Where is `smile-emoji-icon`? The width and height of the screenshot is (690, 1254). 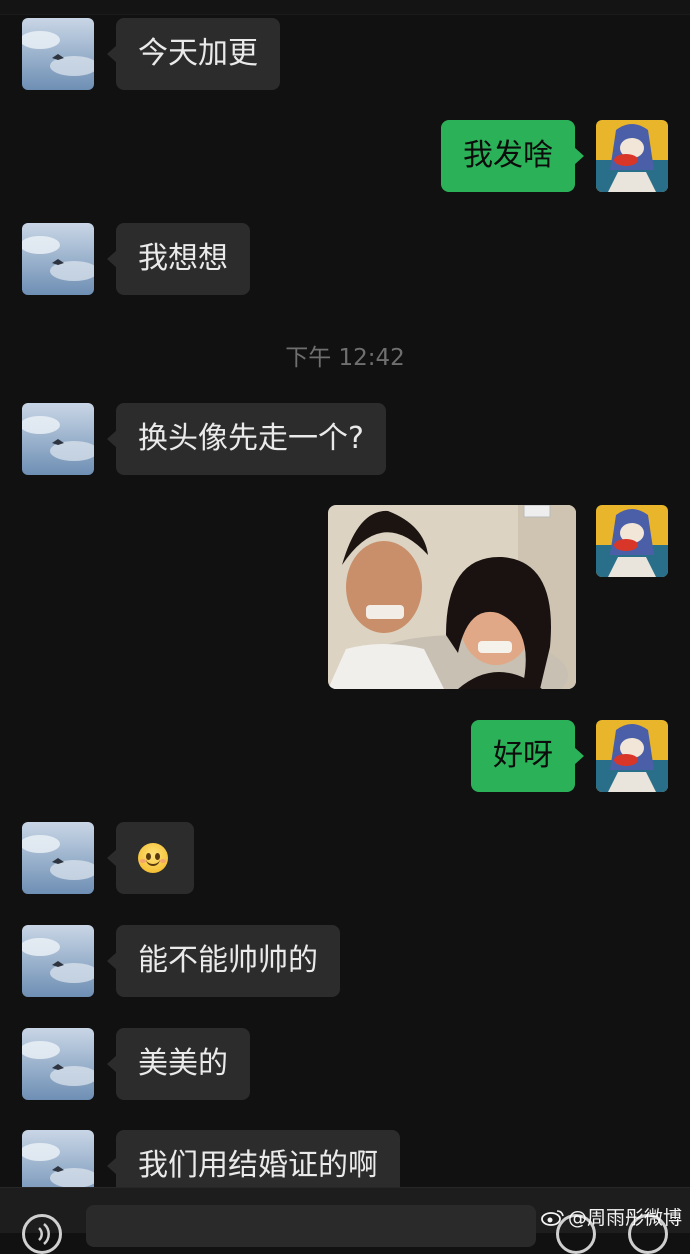 smile-emoji-icon is located at coordinates (153, 858).